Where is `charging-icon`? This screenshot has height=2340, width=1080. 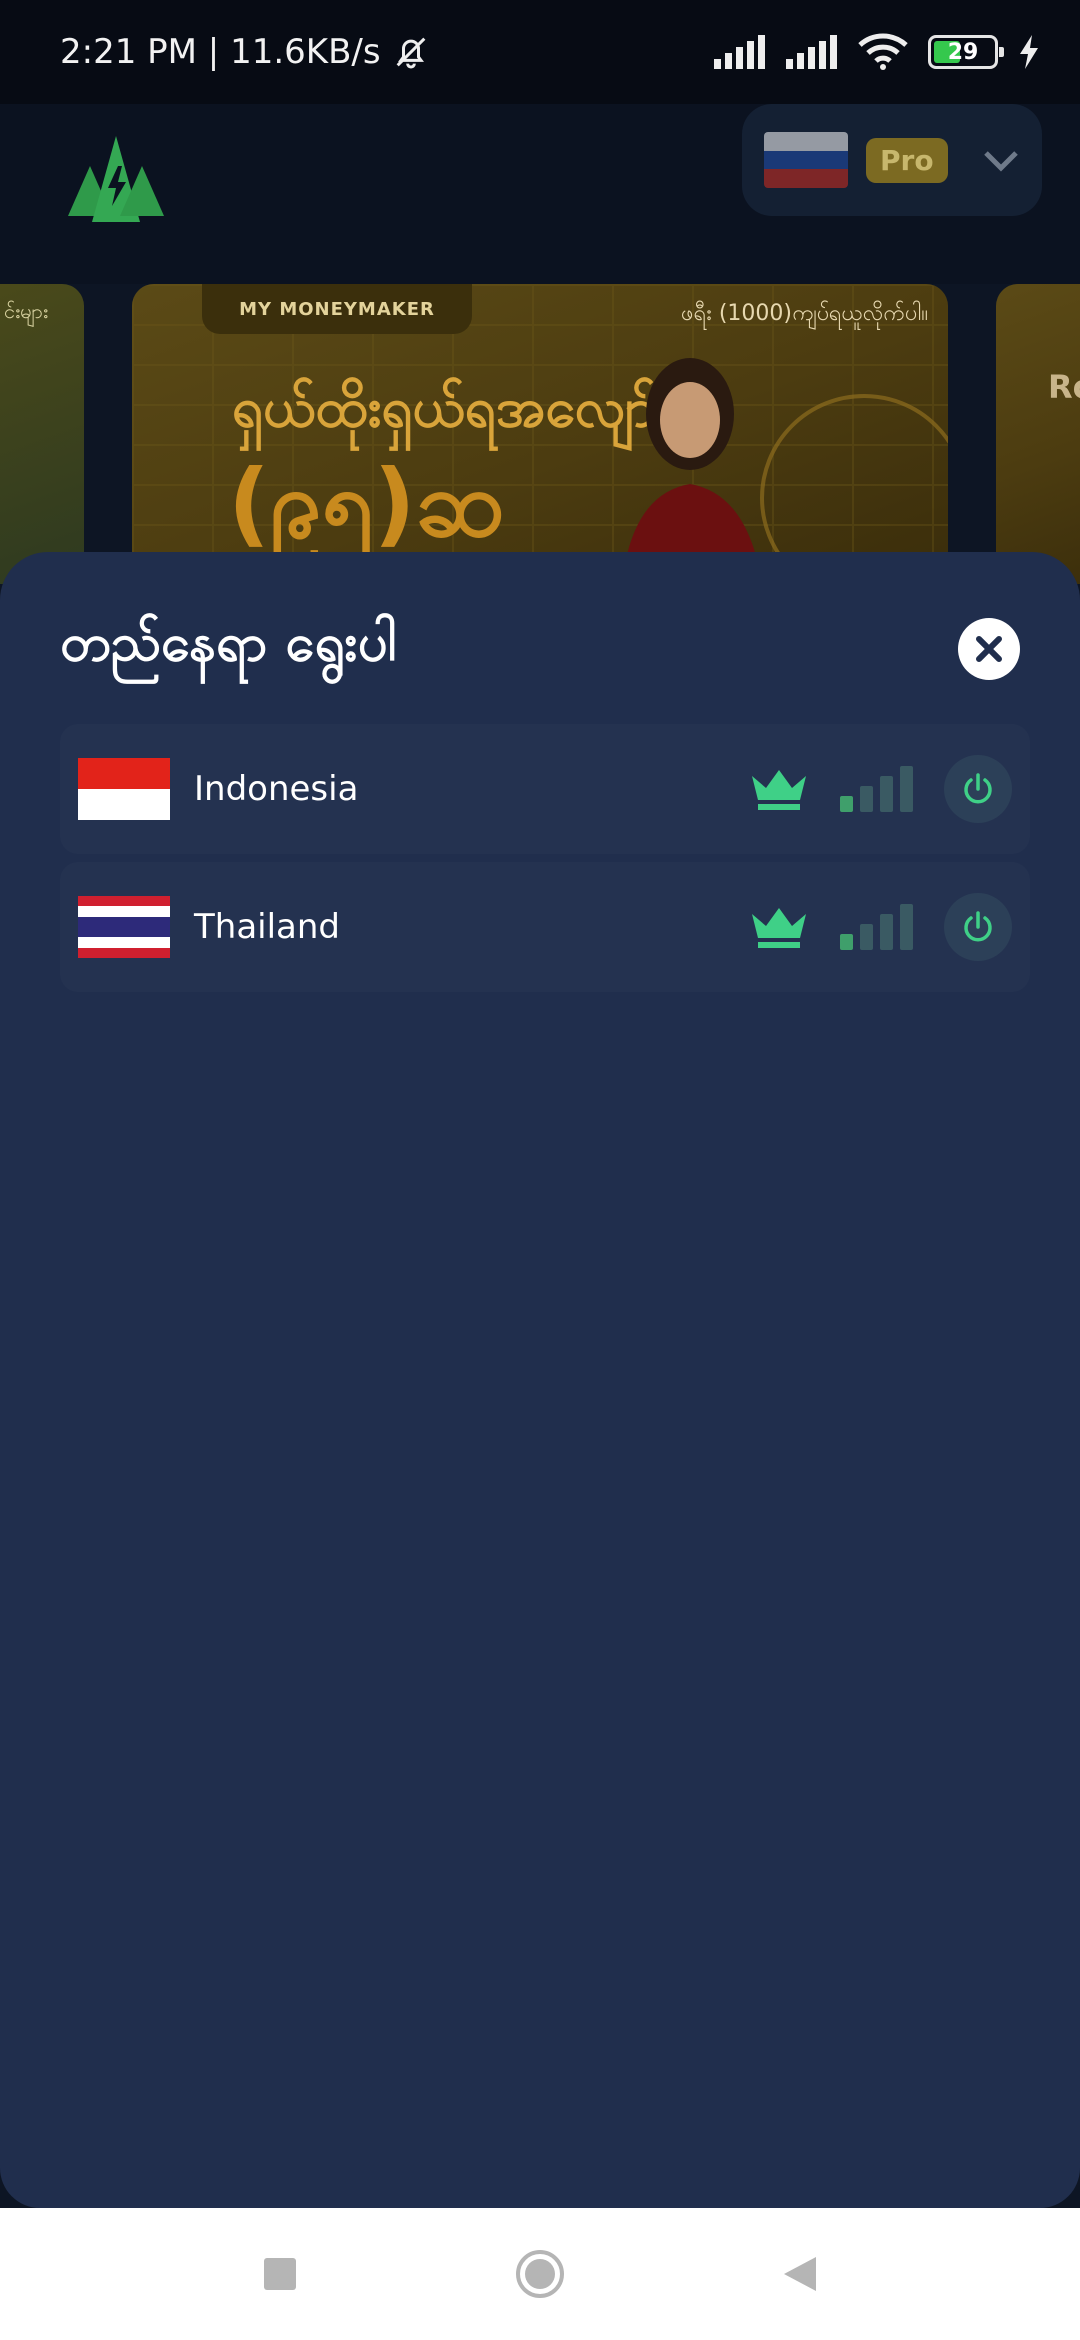
charging-icon is located at coordinates (1029, 52).